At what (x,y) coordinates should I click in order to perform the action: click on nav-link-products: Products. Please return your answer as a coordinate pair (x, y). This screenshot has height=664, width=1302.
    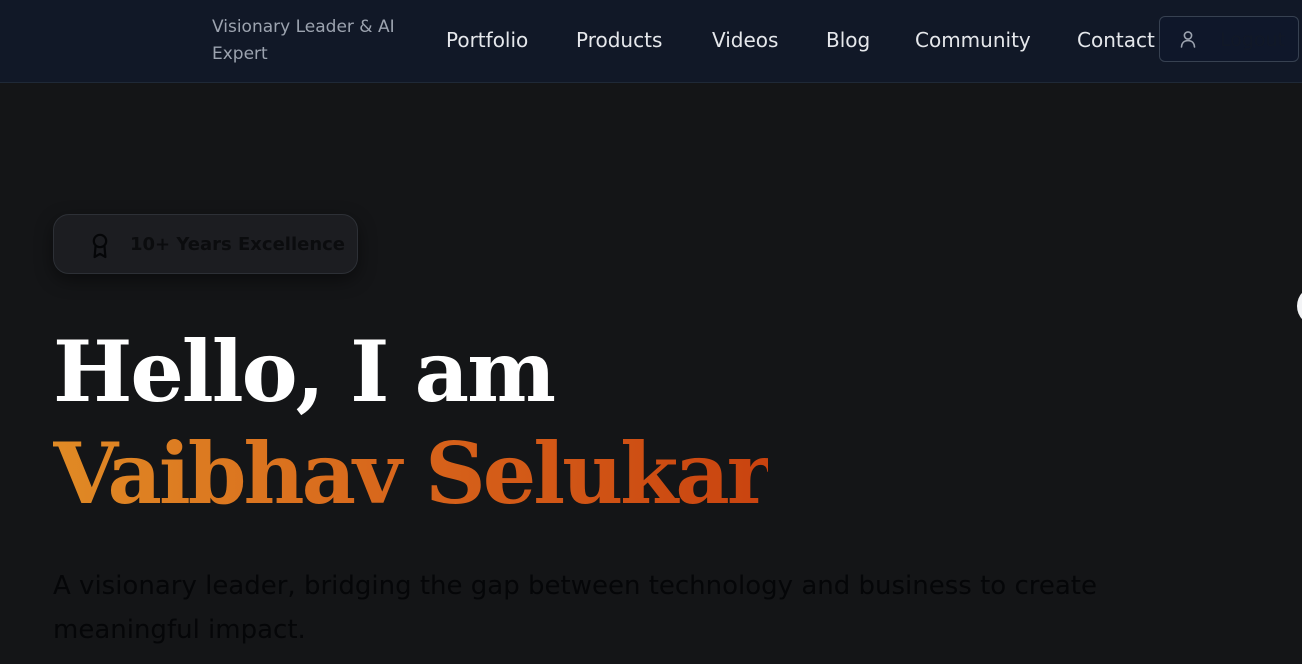
    Looking at the image, I should click on (619, 40).